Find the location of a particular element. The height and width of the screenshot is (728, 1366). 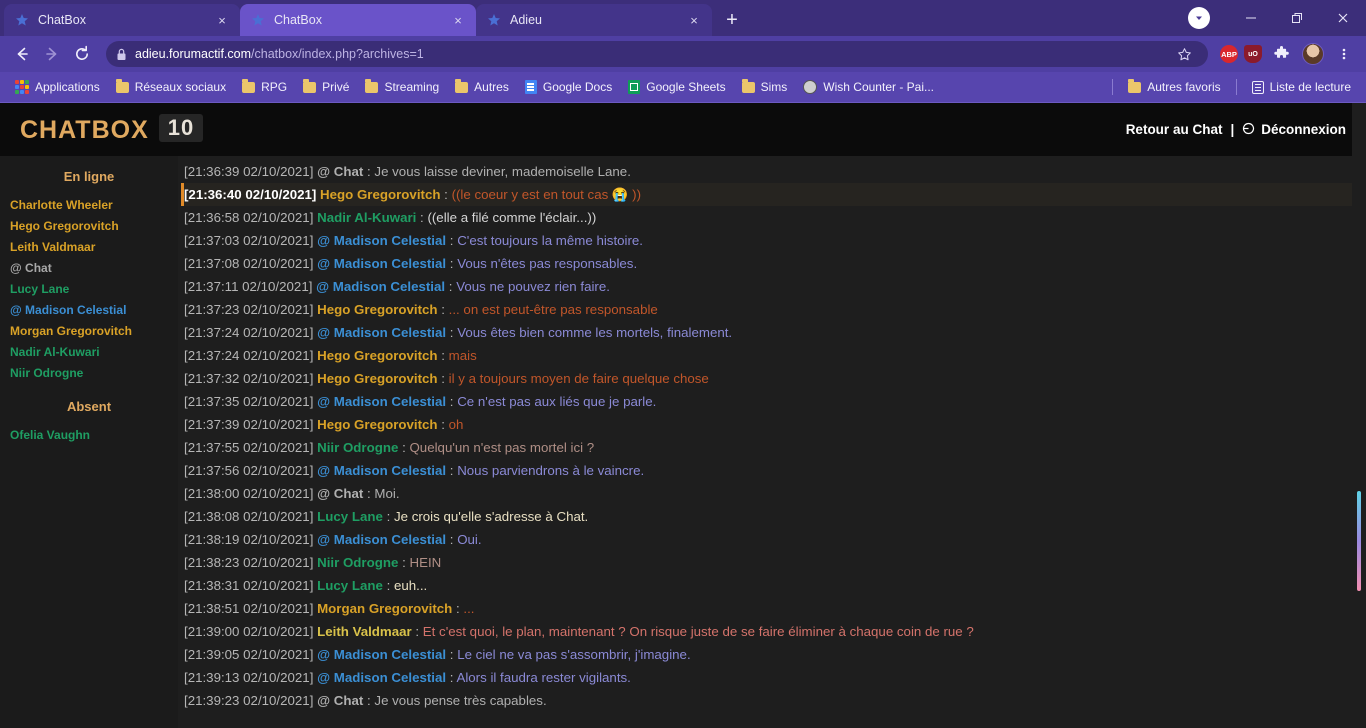

message-author: Nadir Al-Kuwari is located at coordinates (366, 217).